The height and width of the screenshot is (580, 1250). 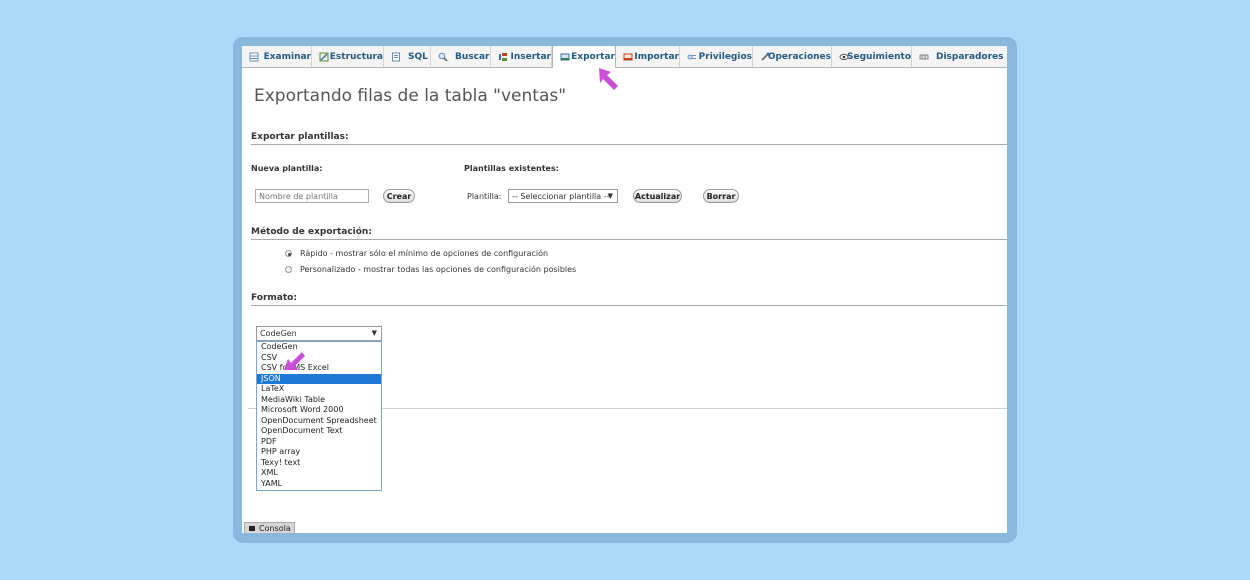 What do you see at coordinates (319, 347) in the screenshot?
I see `format-option-codegen: CodeGen` at bounding box center [319, 347].